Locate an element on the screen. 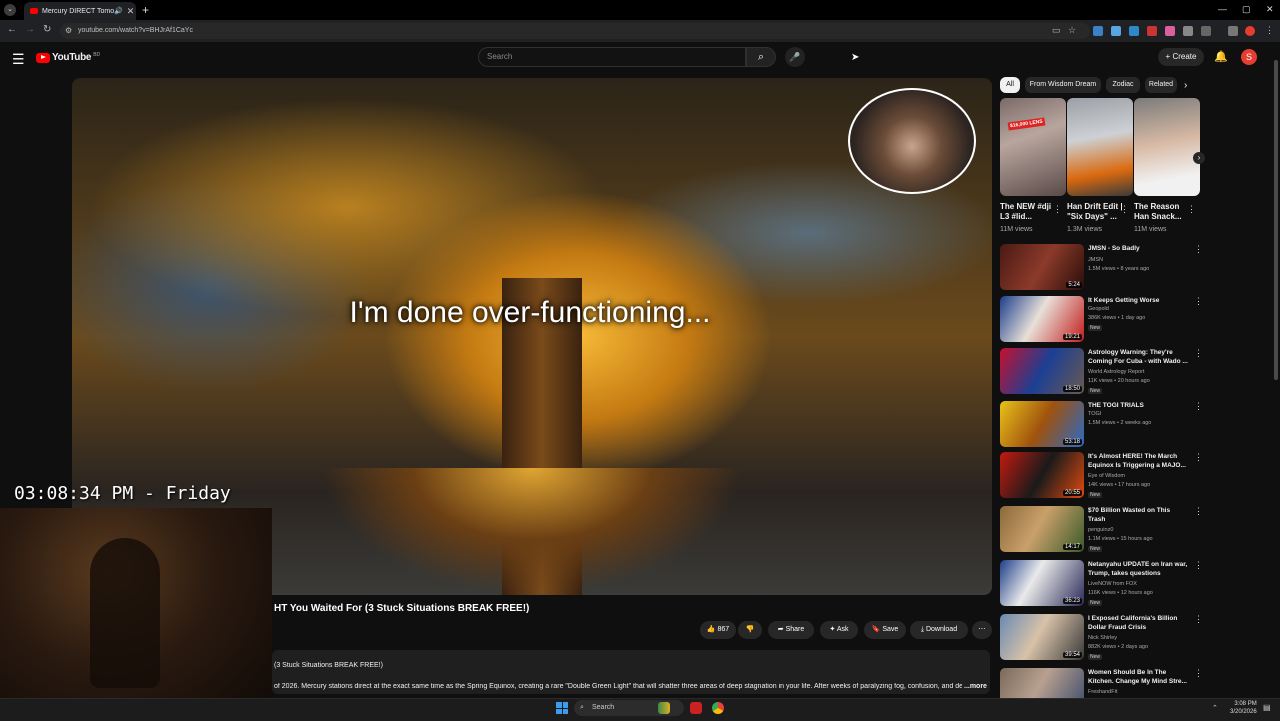 This screenshot has height=721, width=1280. share-button: ➦ Share is located at coordinates (791, 630).